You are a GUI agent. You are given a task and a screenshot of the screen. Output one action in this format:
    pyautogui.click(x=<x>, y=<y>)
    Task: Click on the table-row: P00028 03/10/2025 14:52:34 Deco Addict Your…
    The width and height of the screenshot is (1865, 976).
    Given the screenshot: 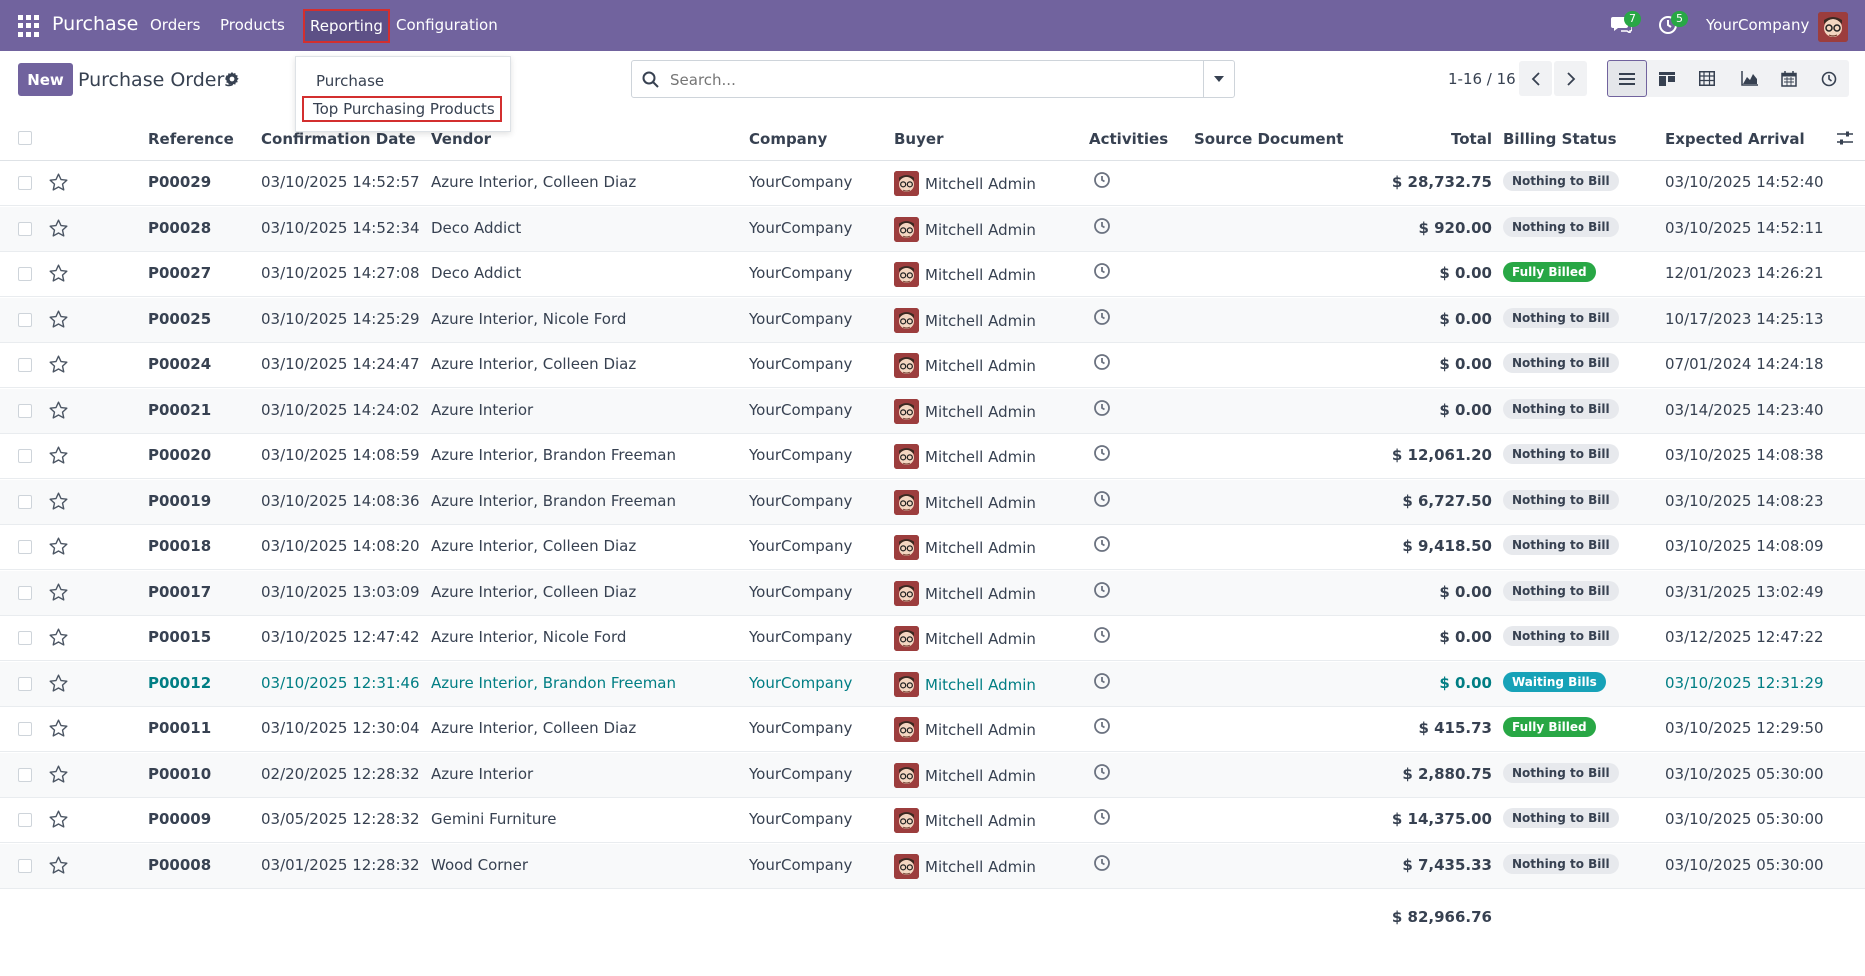 What is the action you would take?
    pyautogui.click(x=932, y=229)
    